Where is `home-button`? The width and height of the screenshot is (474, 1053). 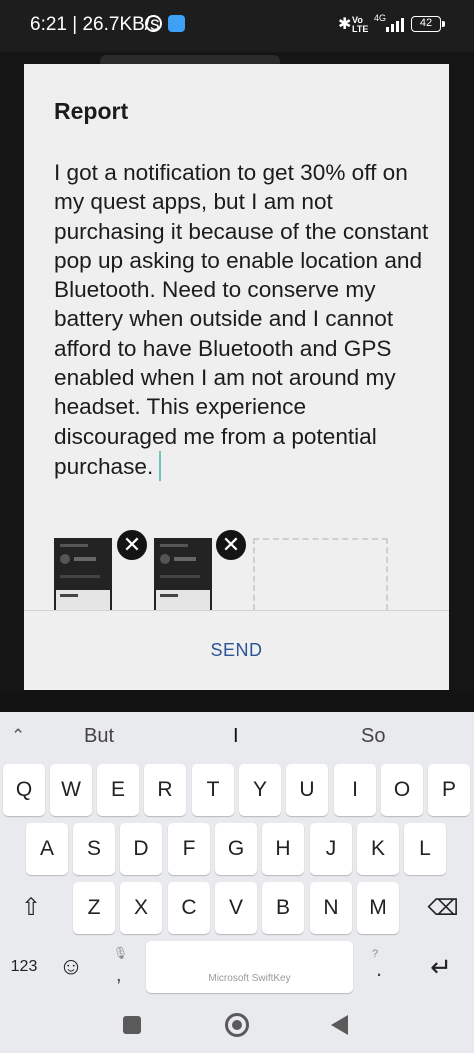
home-button is located at coordinates (237, 1025).